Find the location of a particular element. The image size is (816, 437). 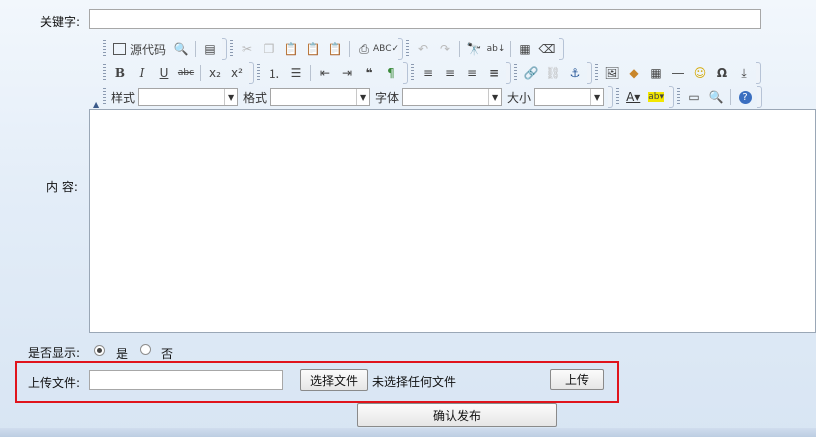

spellcheck-icon: ABC✓ is located at coordinates (386, 49).